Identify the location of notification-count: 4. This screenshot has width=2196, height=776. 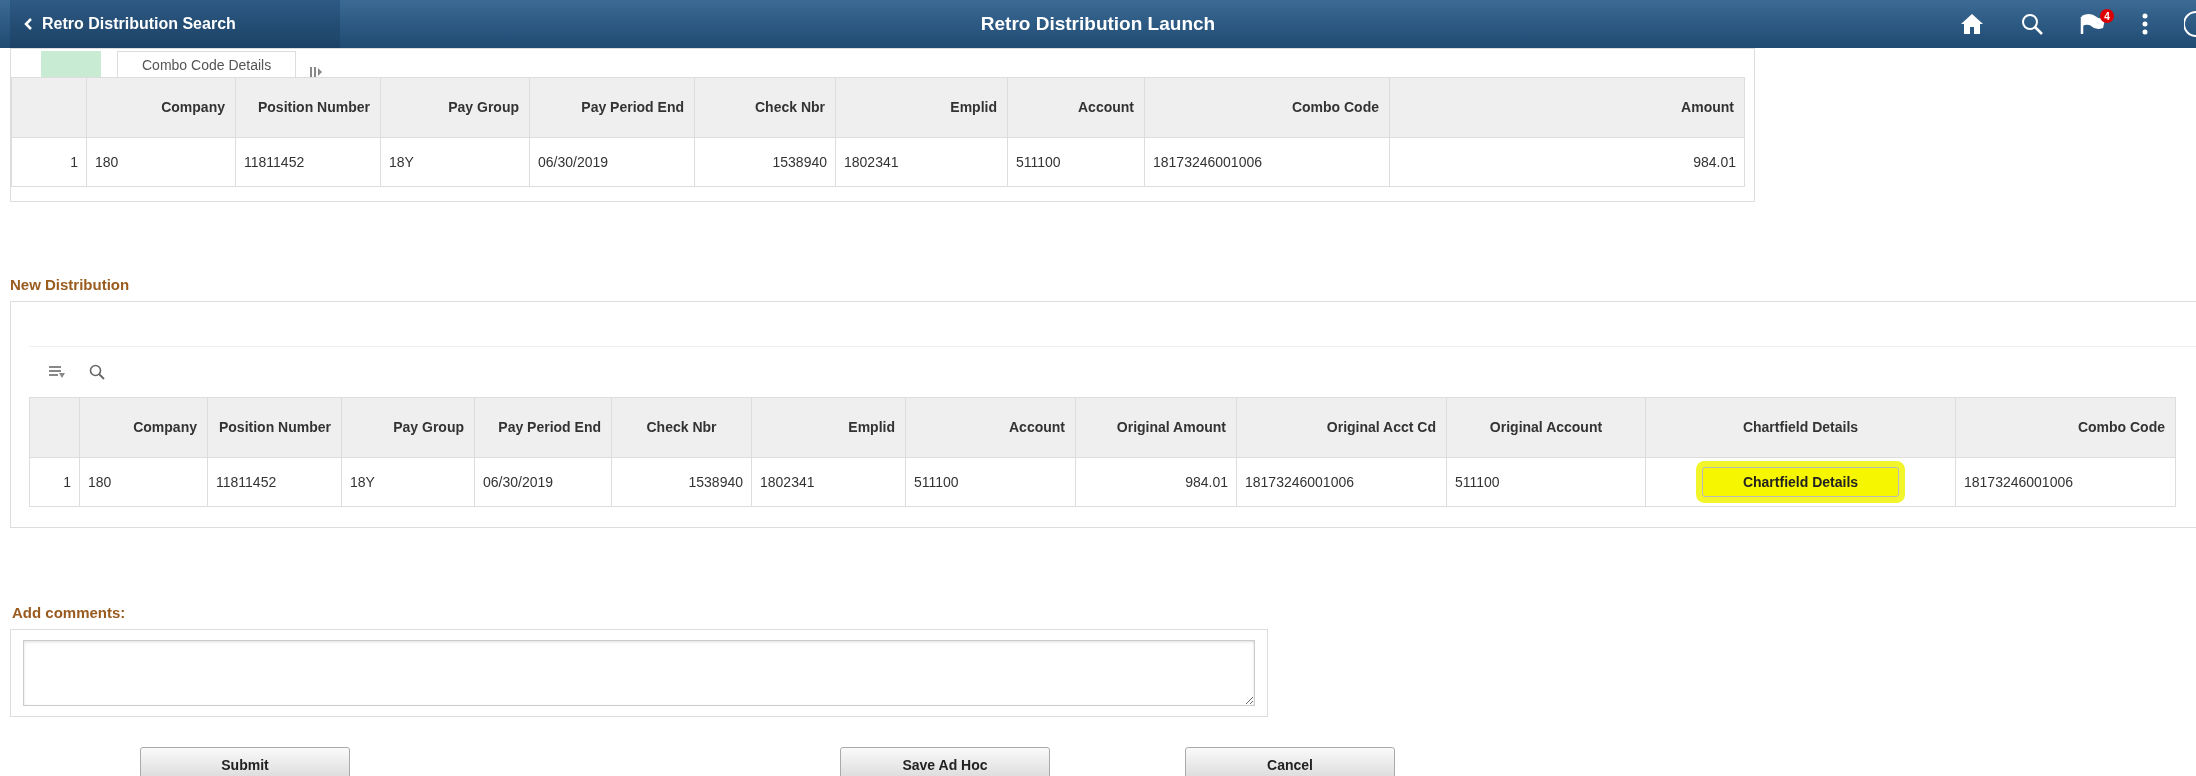
(2107, 16).